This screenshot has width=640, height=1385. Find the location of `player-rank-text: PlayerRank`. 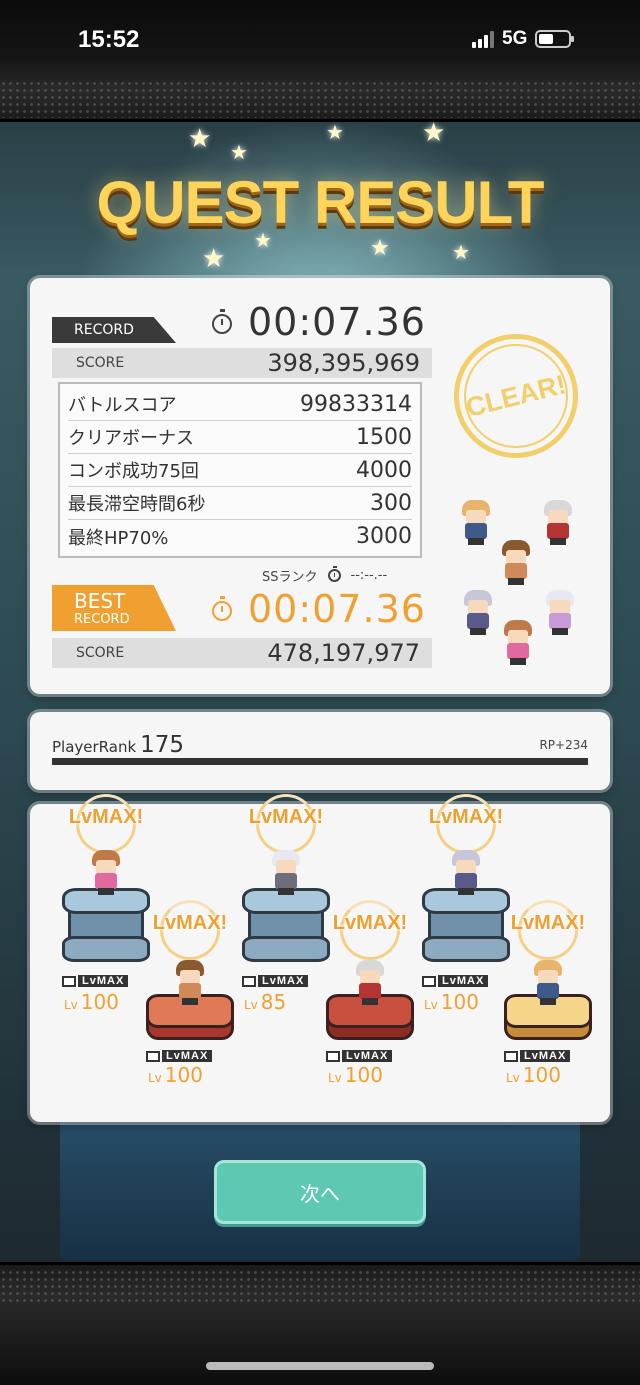

player-rank-text: PlayerRank is located at coordinates (94, 747).